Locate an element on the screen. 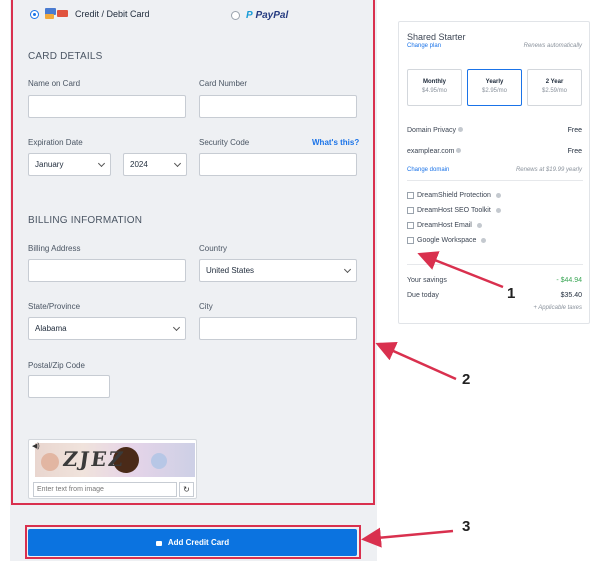 The width and height of the screenshot is (600, 561). renews-note: Renews automatically is located at coordinates (552, 46).